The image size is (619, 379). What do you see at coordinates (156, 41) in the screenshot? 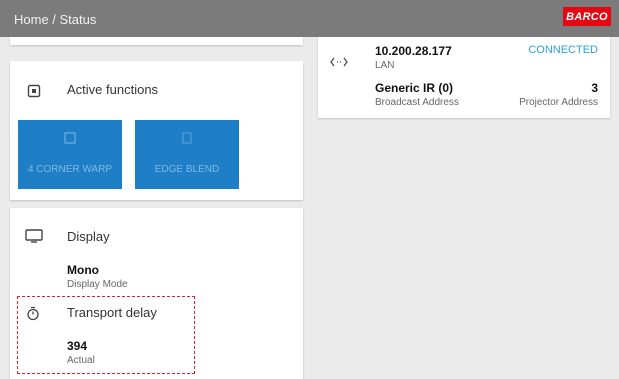
I see `partial-card` at bounding box center [156, 41].